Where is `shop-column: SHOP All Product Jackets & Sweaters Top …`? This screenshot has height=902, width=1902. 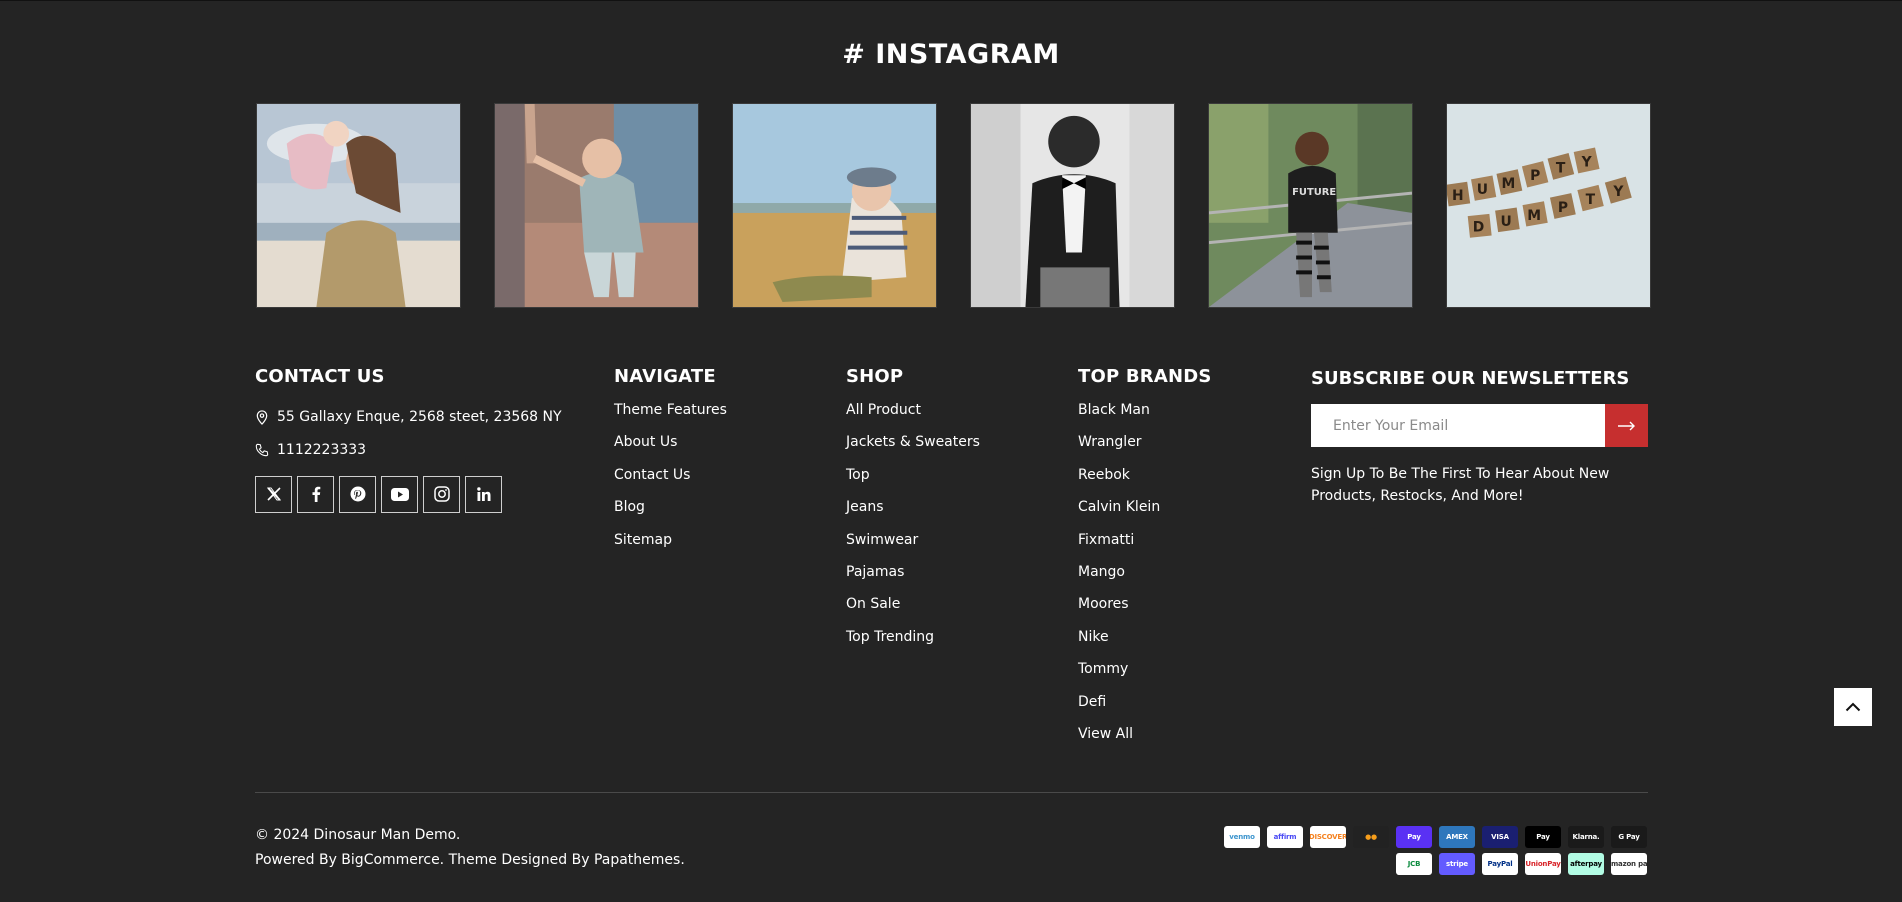 shop-column: SHOP All Product Jackets & Sweaters Top … is located at coordinates (913, 513).